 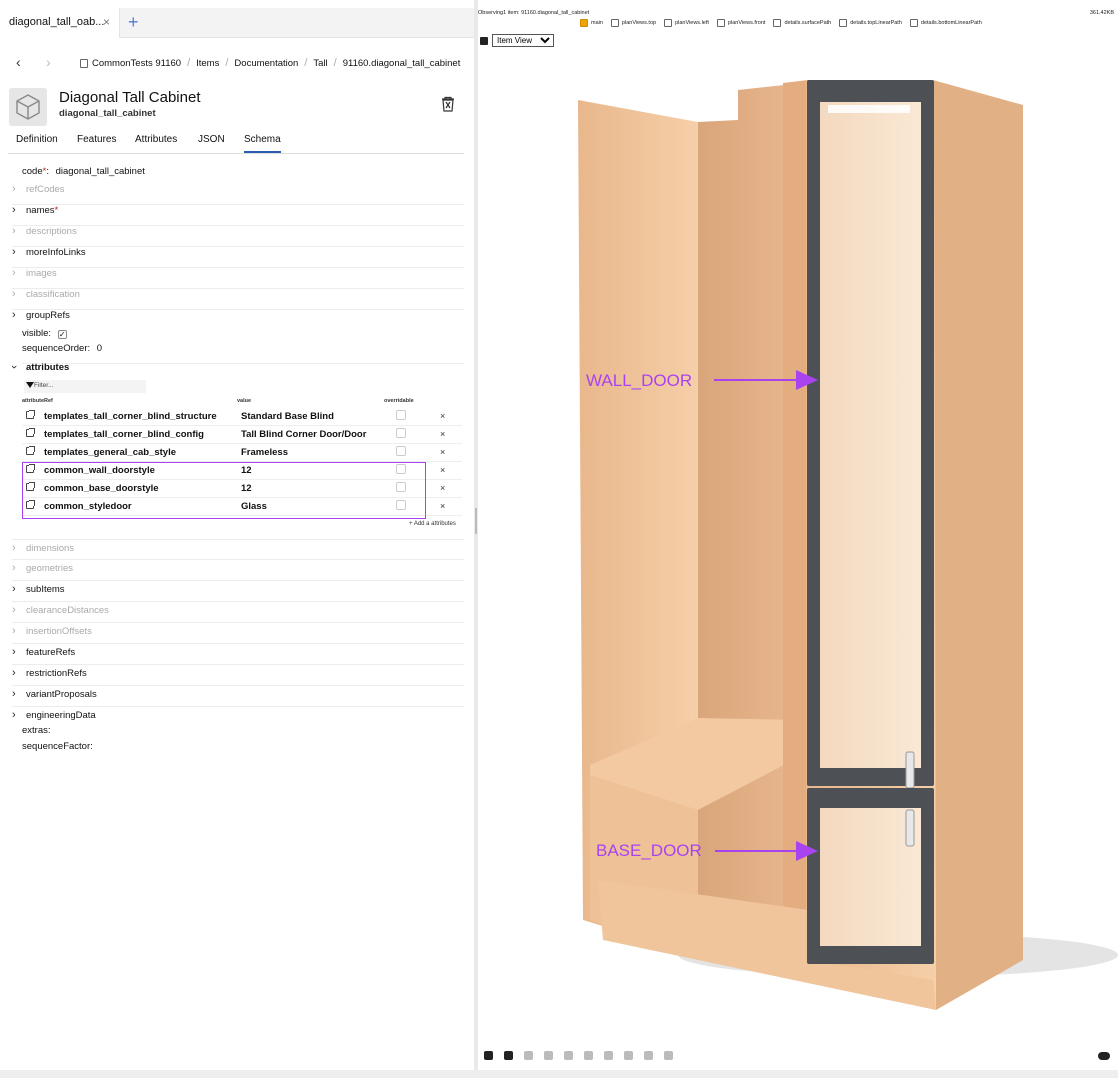 I want to click on back-arrow-icon: ‹, so click(x=18, y=62).